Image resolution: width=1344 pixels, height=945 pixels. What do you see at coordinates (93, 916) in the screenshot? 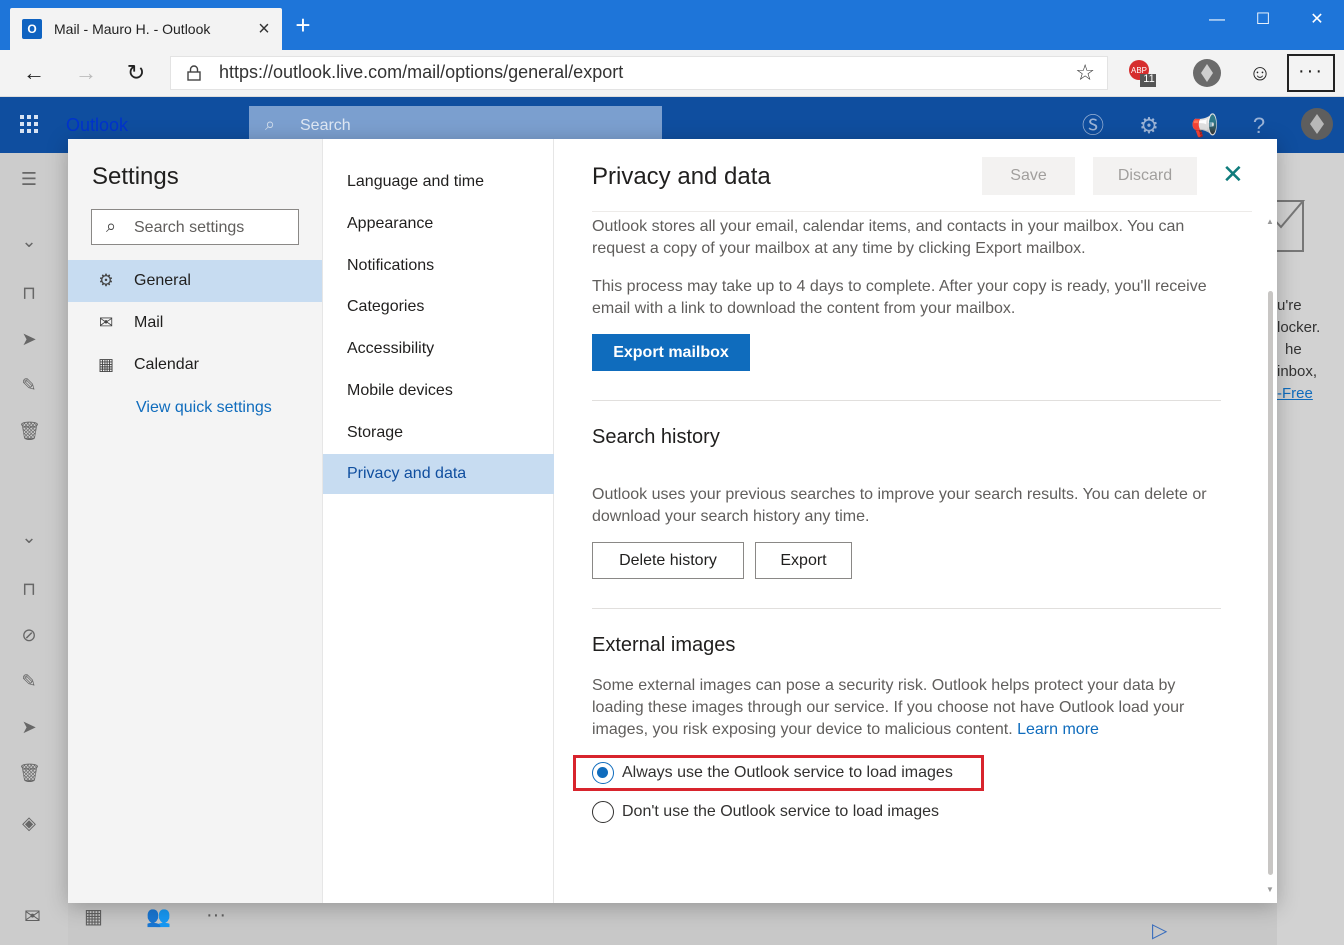
I see `calendar-icon: ▦` at bounding box center [93, 916].